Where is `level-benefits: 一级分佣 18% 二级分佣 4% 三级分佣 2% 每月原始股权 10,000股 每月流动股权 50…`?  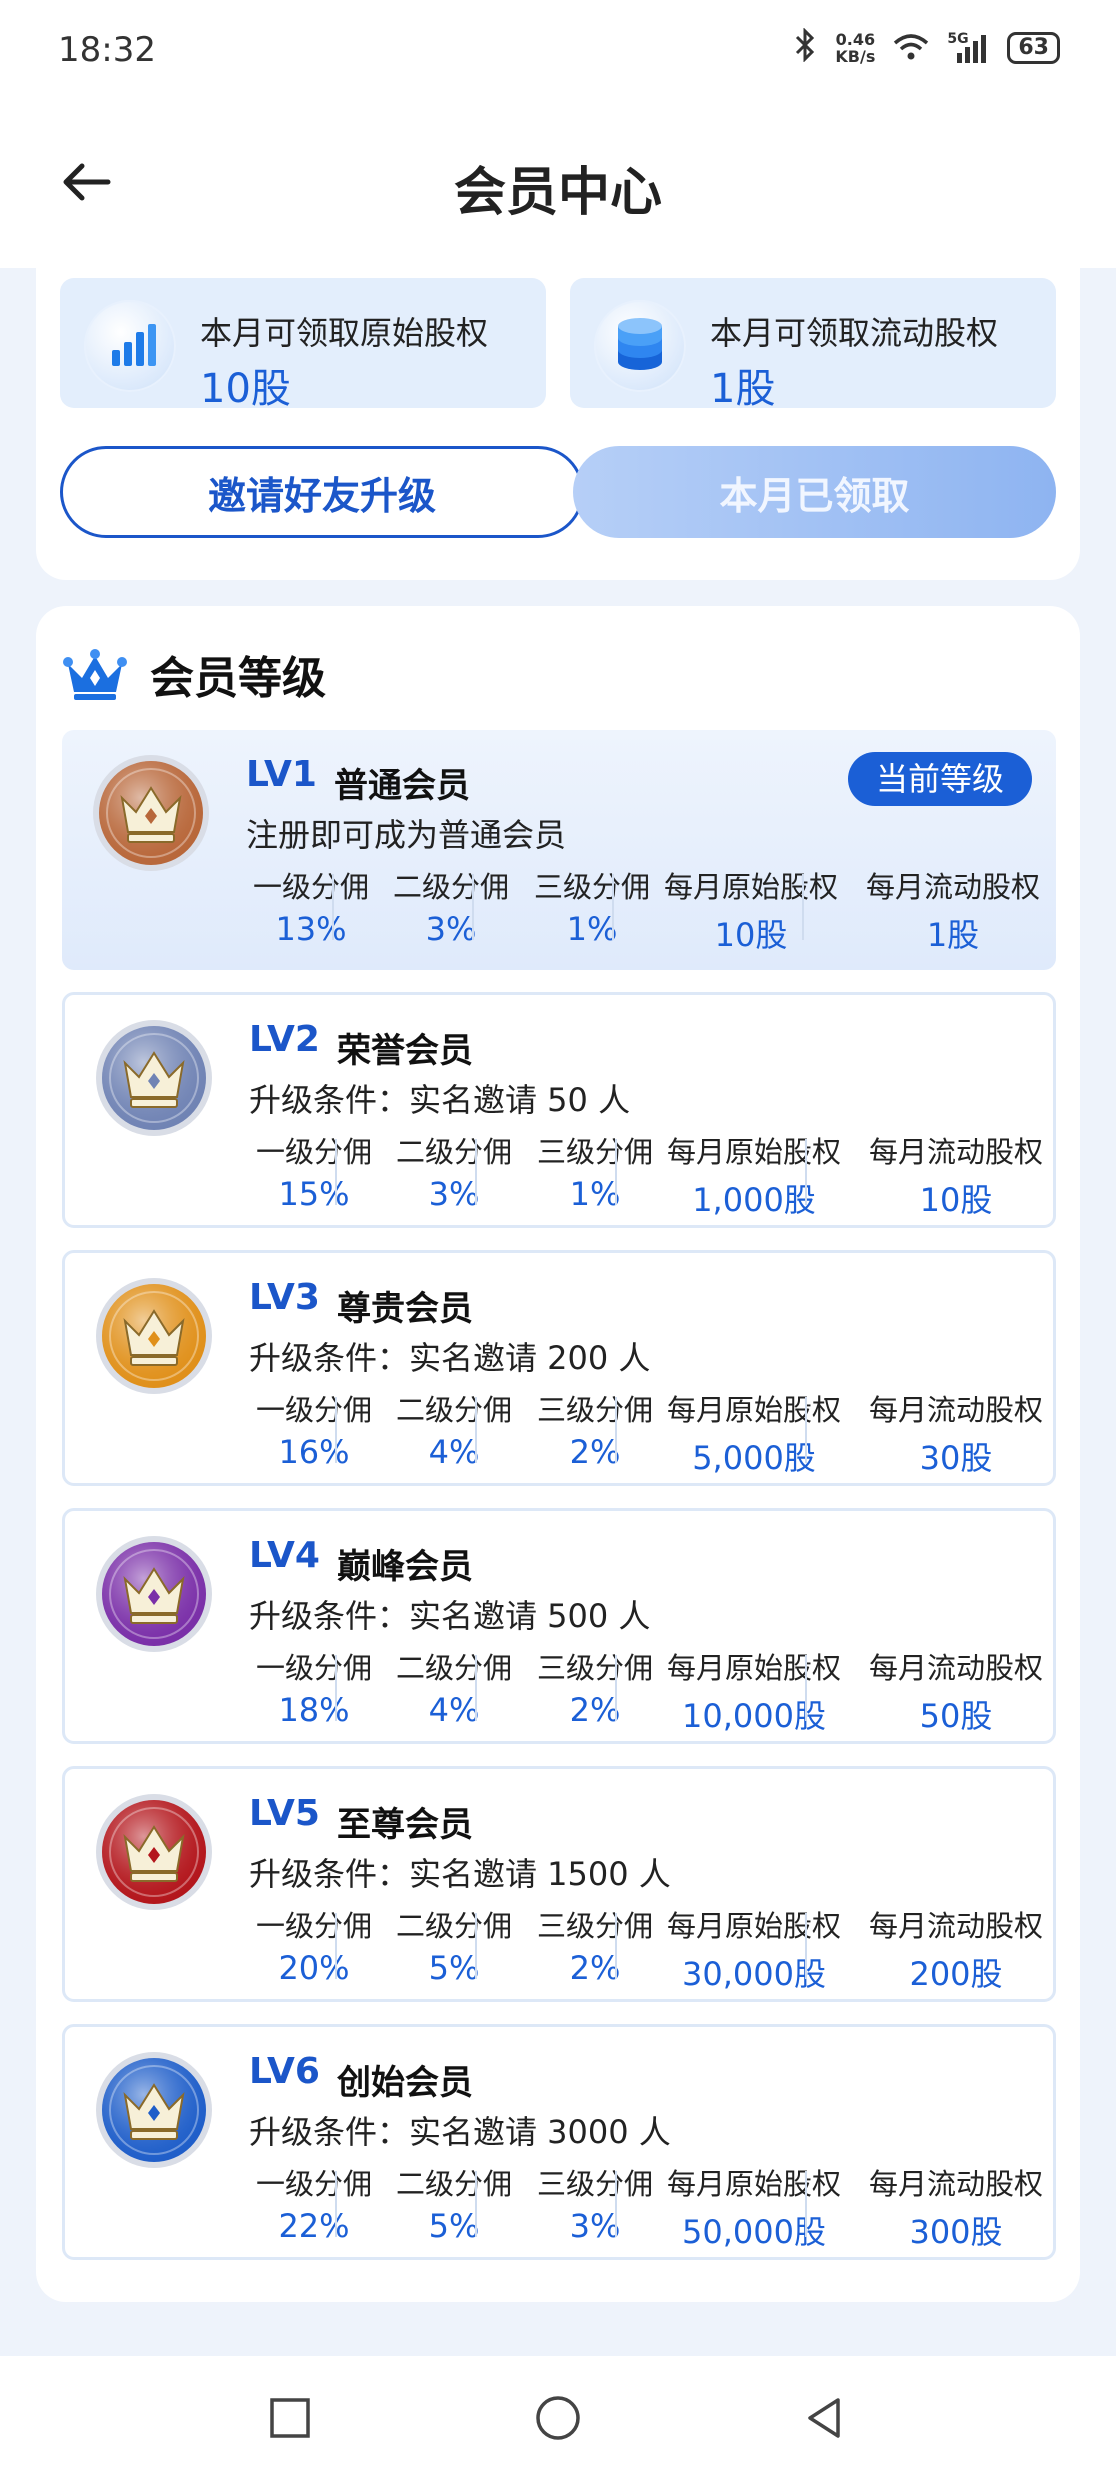
level-benefits: 一级分佣 18% 二级分佣 4% 三级分佣 2% 每月原始股权 10,000股 每月流动股权 50… is located at coordinates (651, 1690).